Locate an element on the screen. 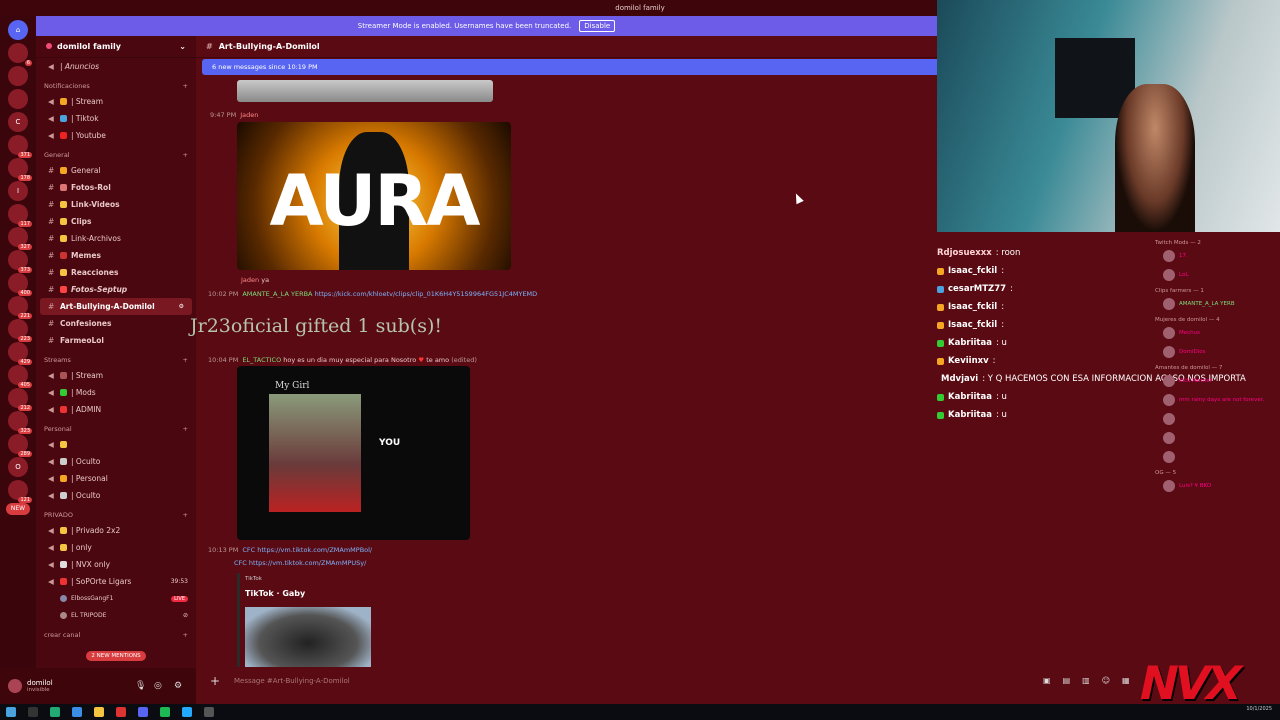  server-icon: 221 is located at coordinates (20, 307).